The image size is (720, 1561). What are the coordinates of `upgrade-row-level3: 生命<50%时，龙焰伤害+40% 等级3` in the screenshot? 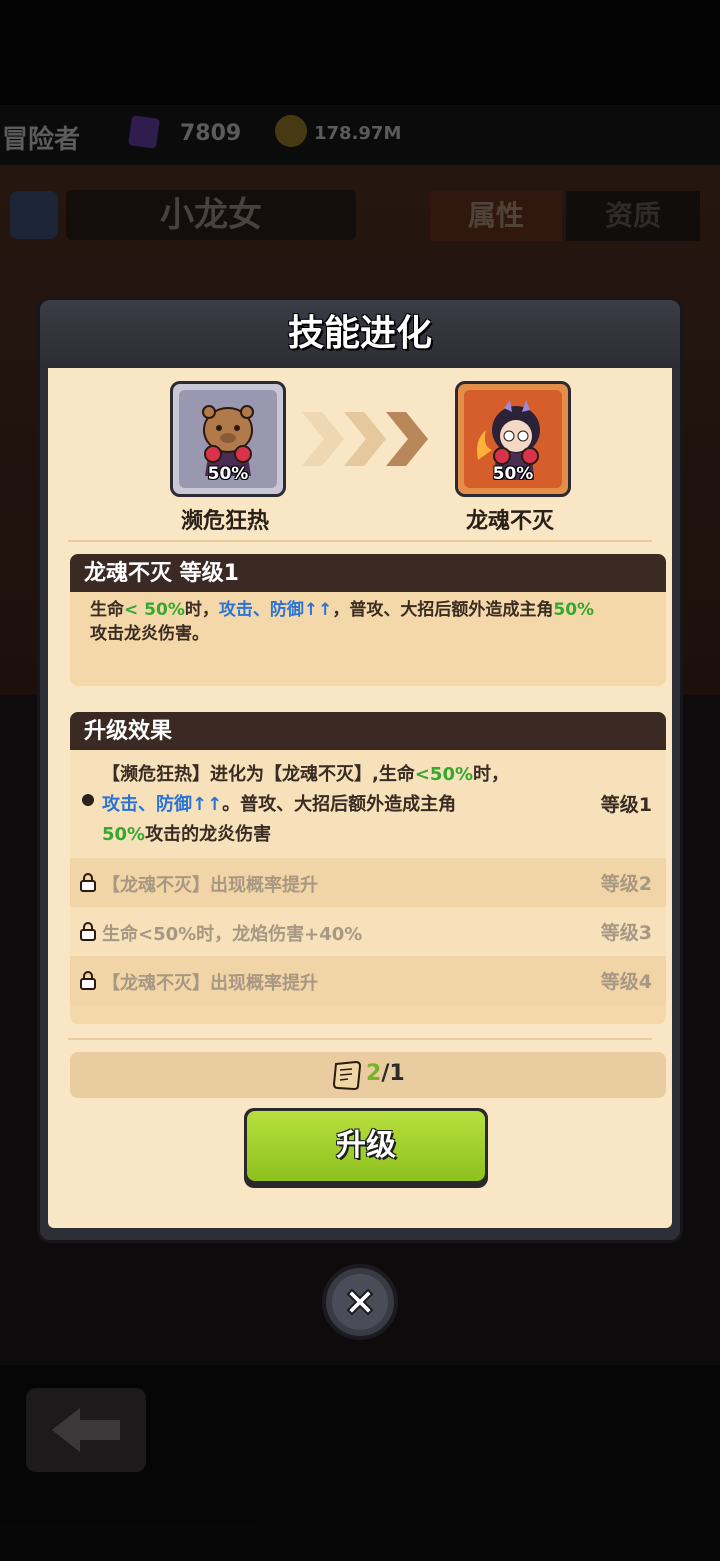 It's located at (368, 931).